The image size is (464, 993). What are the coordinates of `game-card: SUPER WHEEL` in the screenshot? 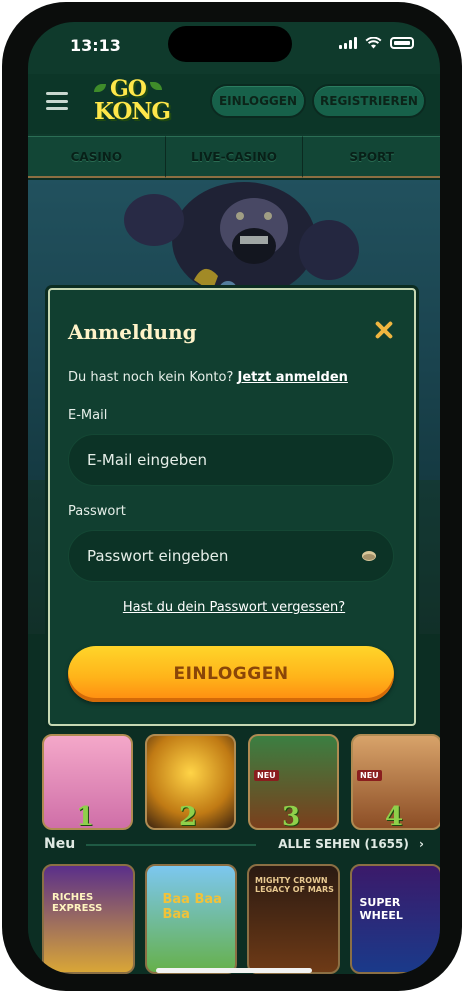 It's located at (394, 919).